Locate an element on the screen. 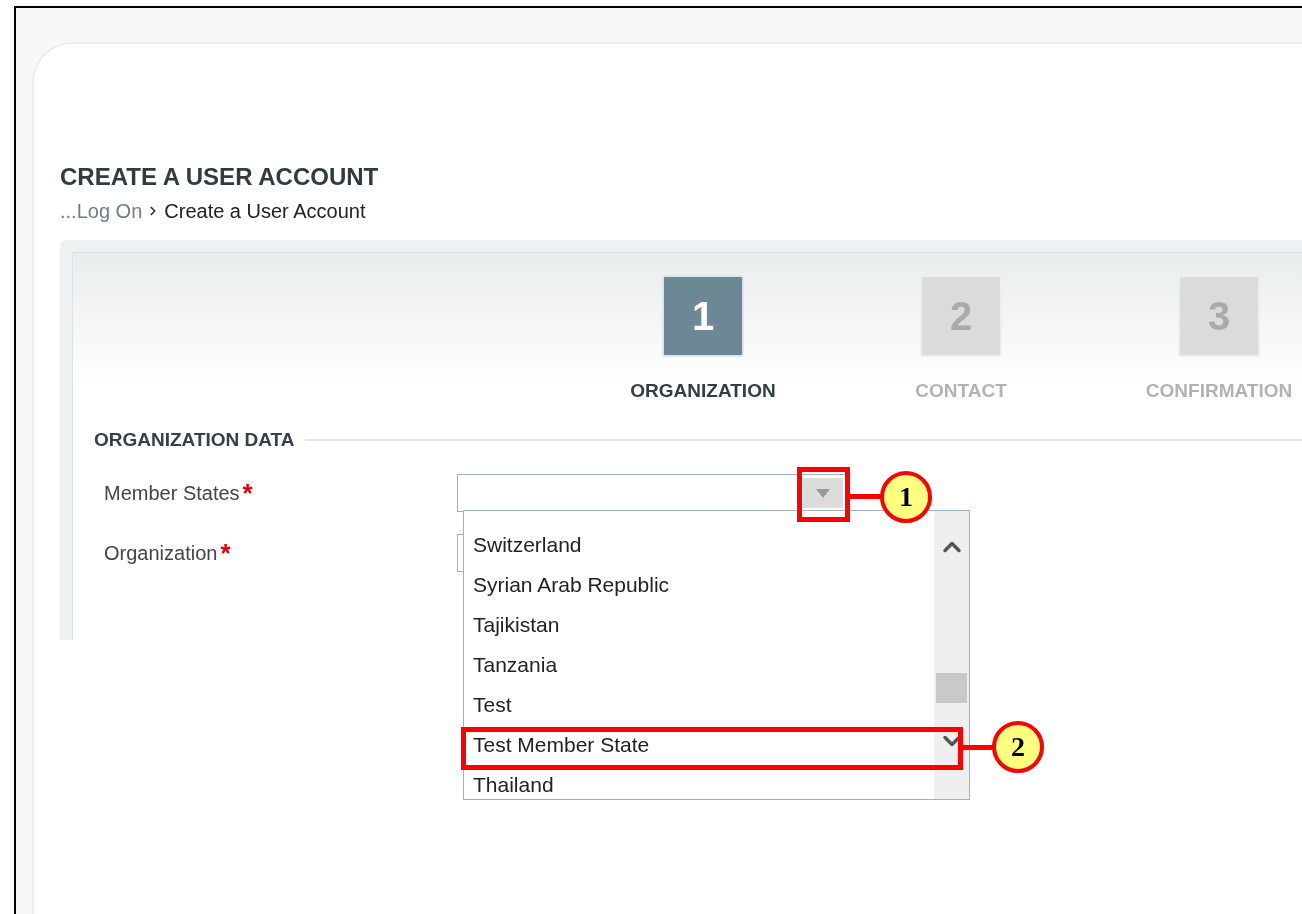 The image size is (1302, 914). dropdown-option: Switzerland is located at coordinates (703, 545).